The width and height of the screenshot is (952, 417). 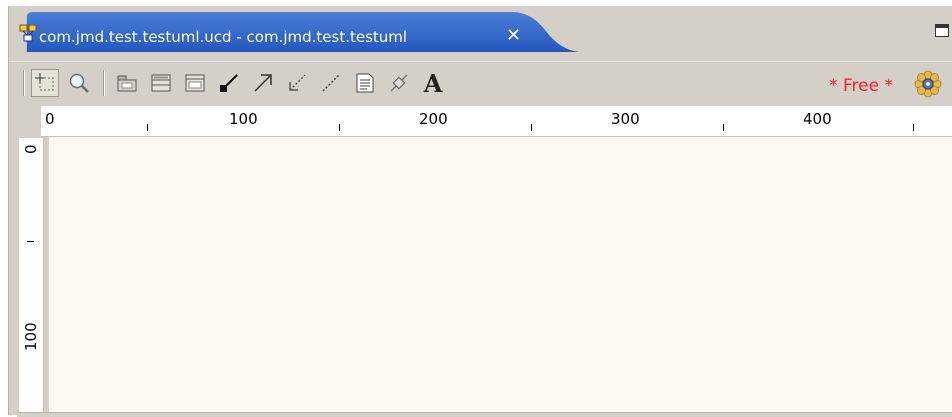 I want to click on inheritance-tool, so click(x=263, y=83).